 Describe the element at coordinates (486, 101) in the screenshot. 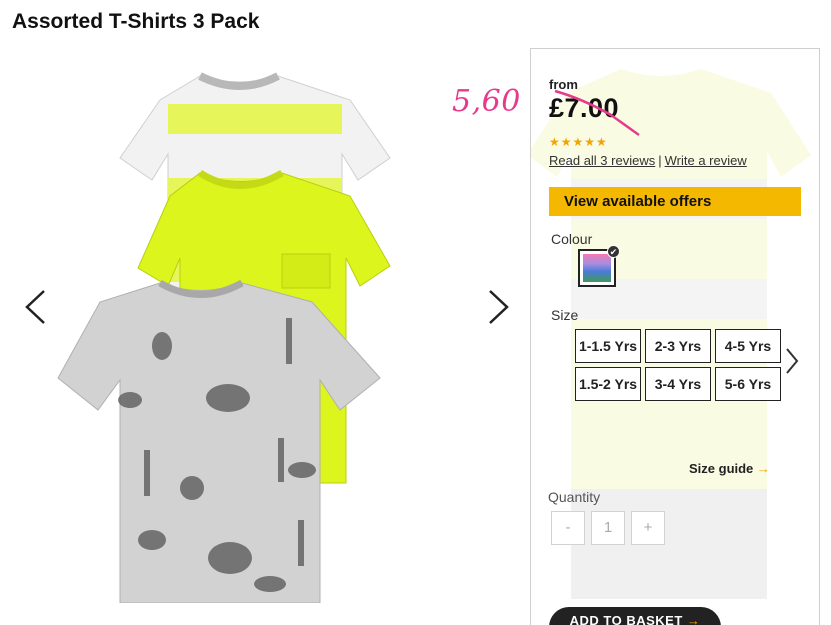

I see `handwritten-price-annotation: 5,60` at that location.